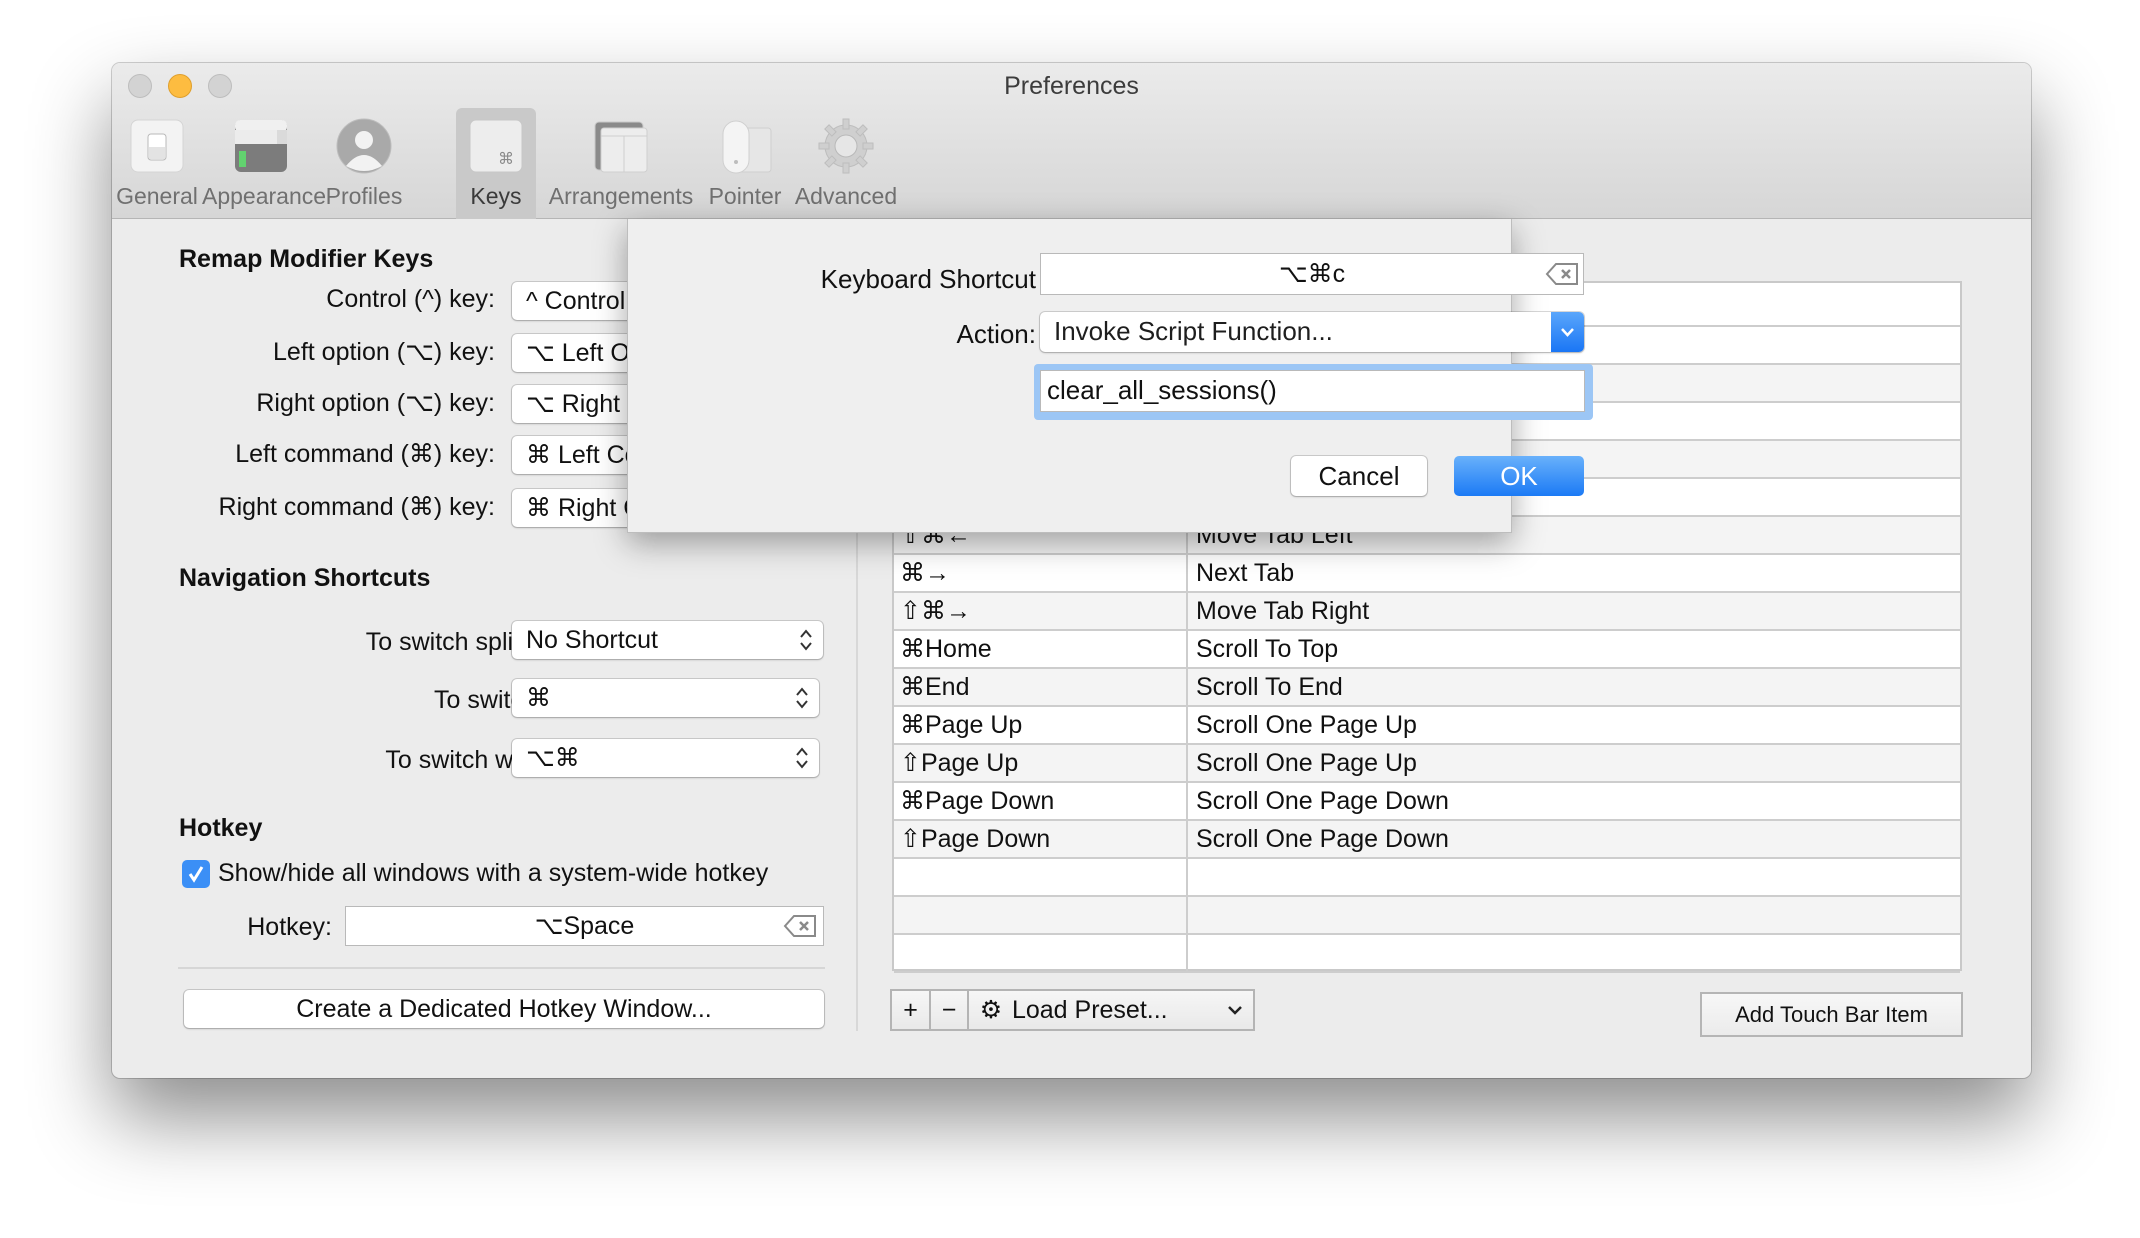 This screenshot has width=2140, height=1238. Describe the element at coordinates (949, 1010) in the screenshot. I see `remove-binding-button: −` at that location.